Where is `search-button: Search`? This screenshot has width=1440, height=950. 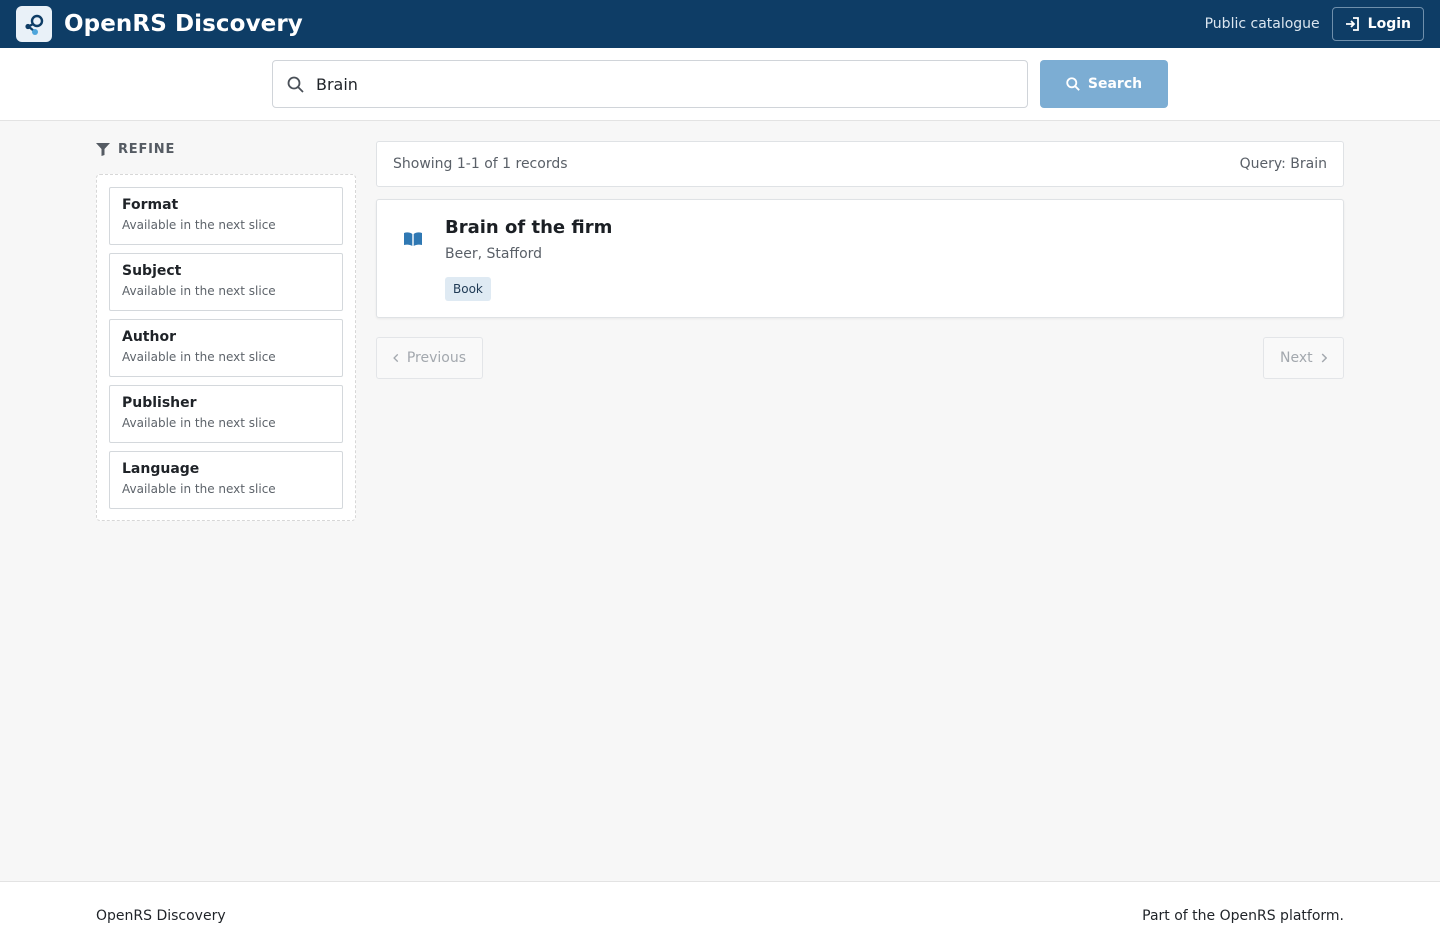
search-button: Search is located at coordinates (1104, 84).